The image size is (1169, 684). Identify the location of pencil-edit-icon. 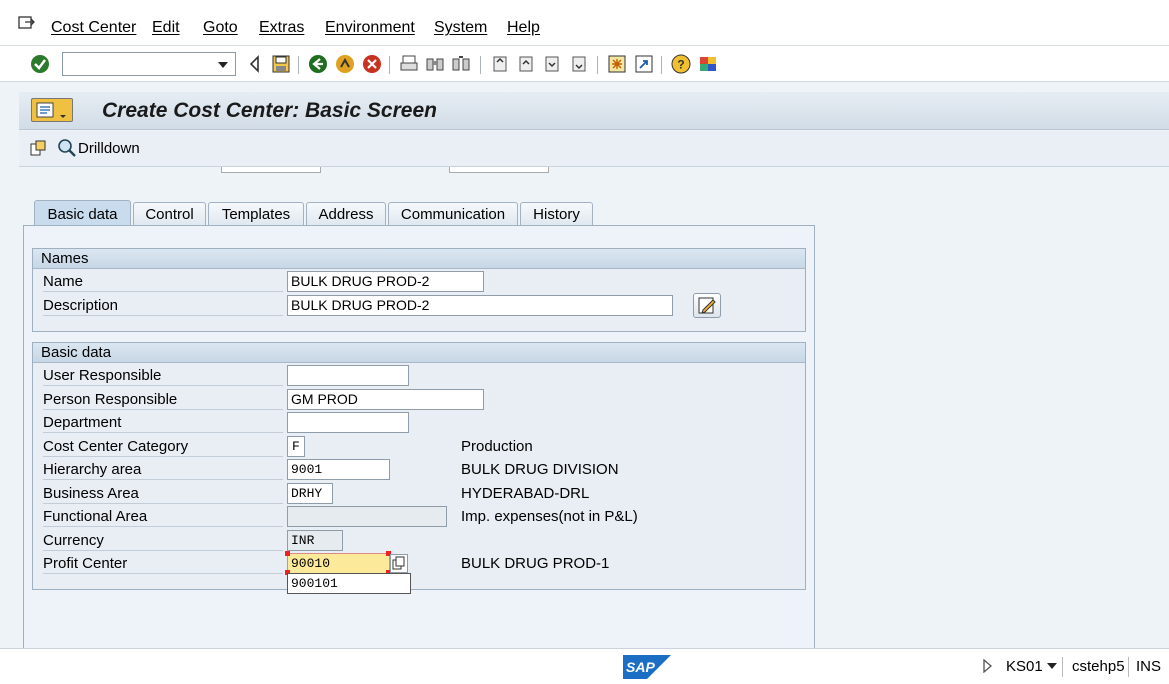
(707, 305).